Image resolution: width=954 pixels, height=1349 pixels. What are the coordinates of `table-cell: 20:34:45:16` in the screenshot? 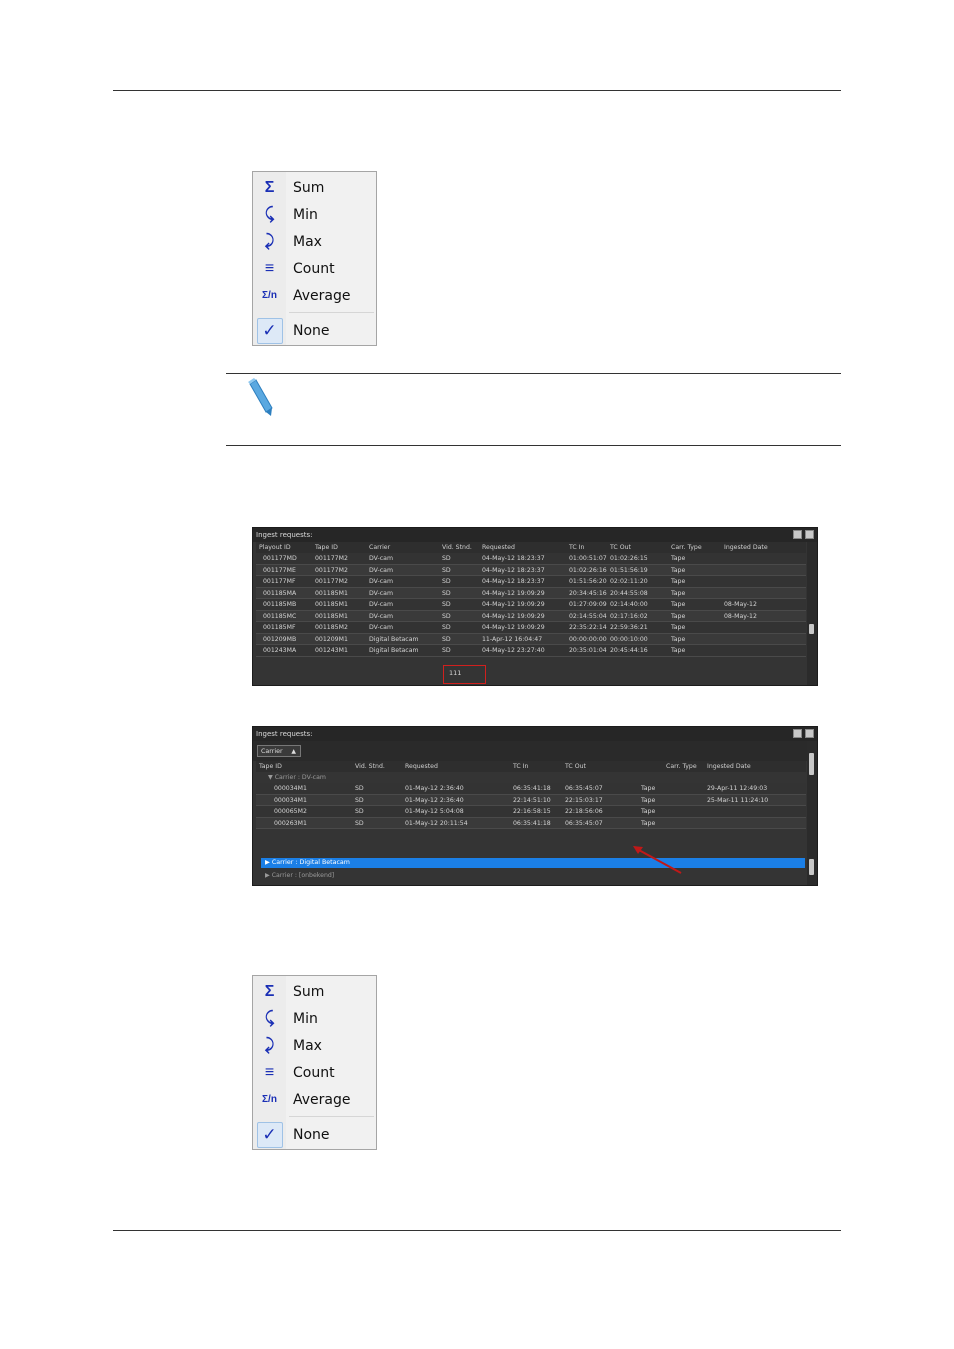 It's located at (588, 593).